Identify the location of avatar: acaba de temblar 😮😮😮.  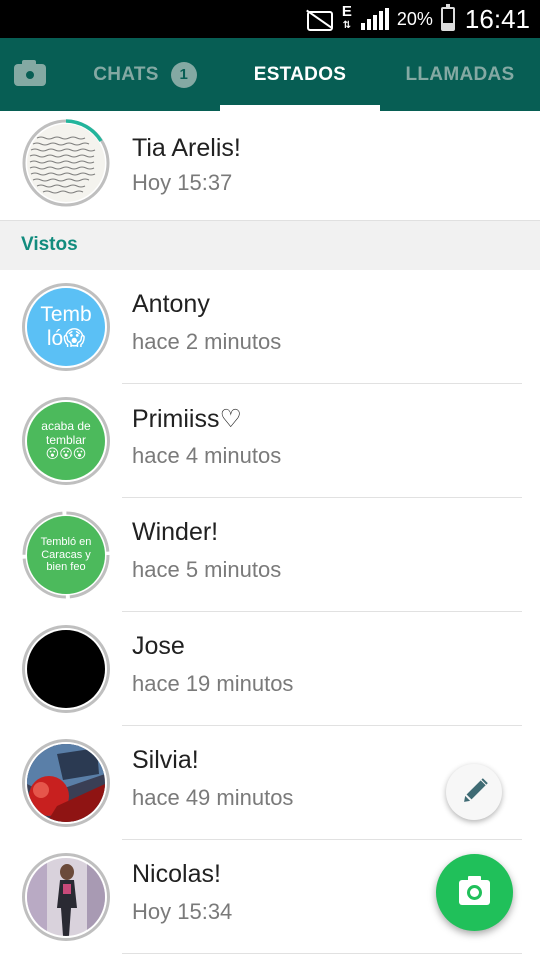
(66, 441).